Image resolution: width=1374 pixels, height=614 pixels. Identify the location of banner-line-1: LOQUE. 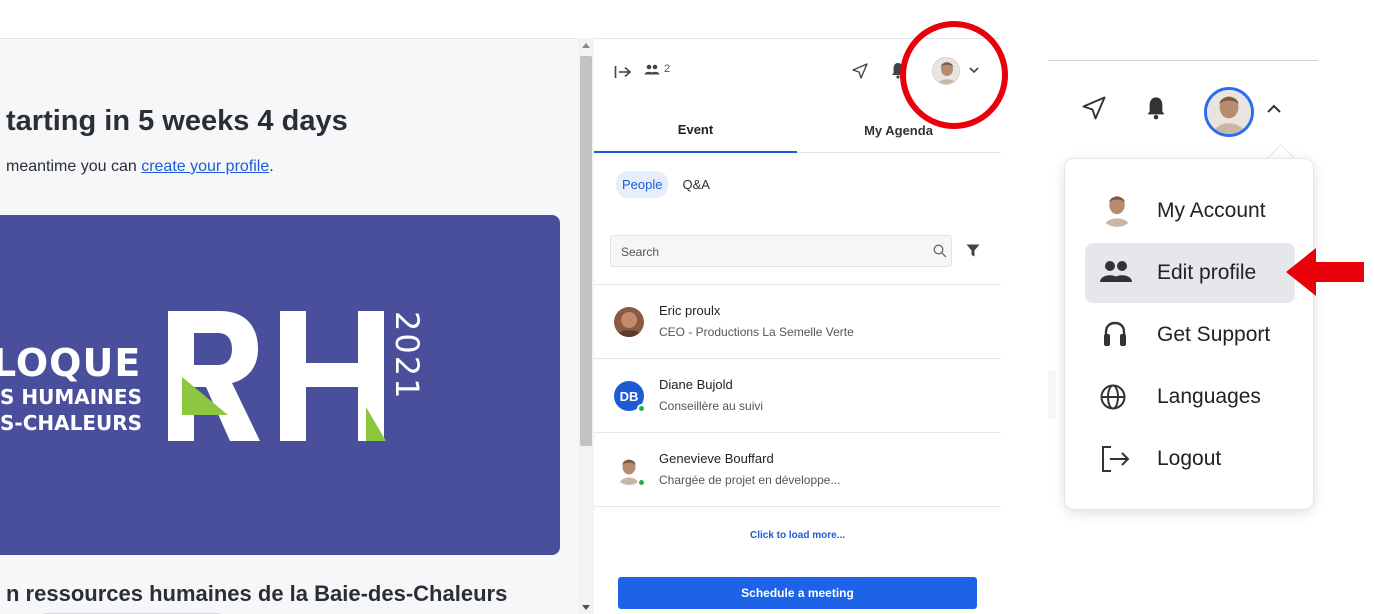
(71, 363).